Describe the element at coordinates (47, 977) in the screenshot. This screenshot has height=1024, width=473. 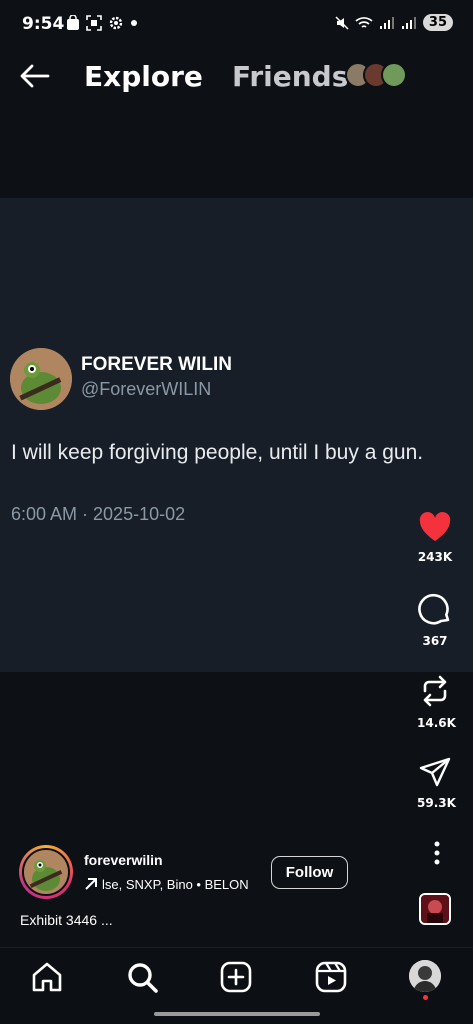
I see `home-icon` at that location.